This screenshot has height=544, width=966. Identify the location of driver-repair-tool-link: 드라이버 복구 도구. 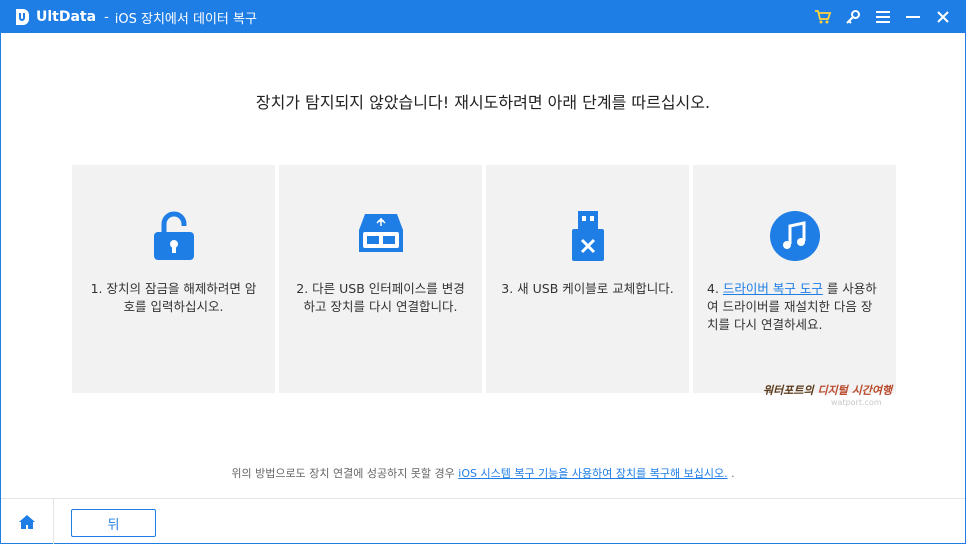
(773, 288).